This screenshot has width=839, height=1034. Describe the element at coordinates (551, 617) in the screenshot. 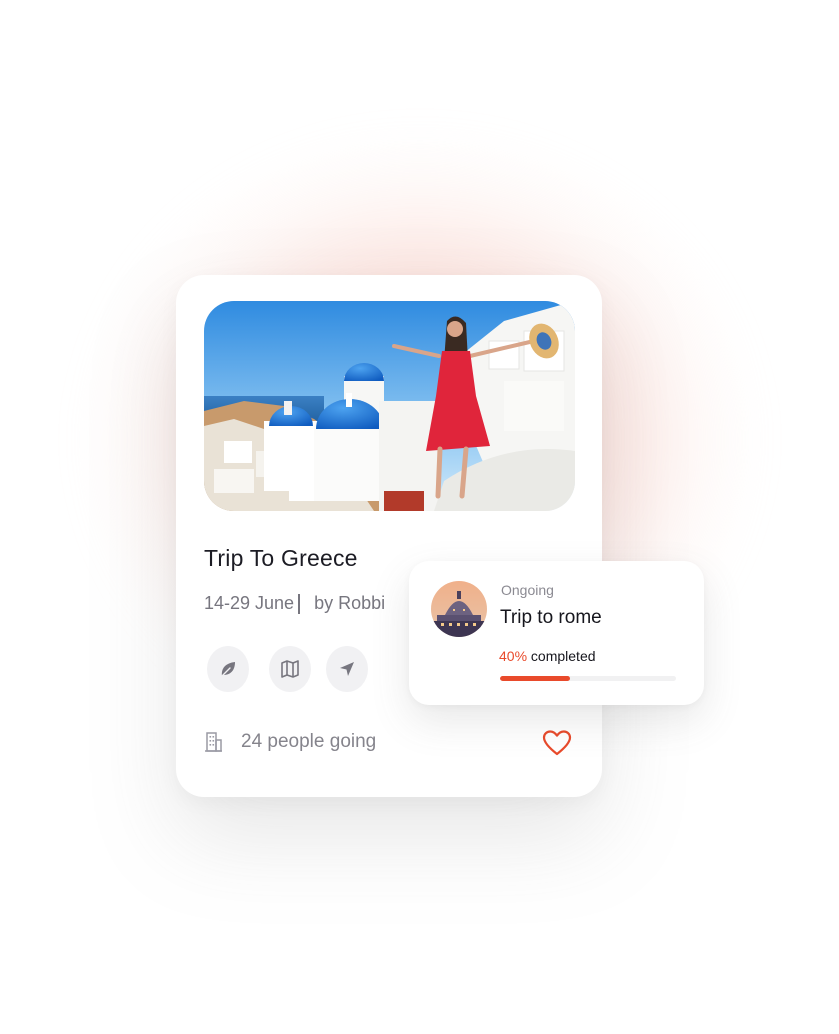

I see `ongoing-trip-name: Trip to rome` at that location.